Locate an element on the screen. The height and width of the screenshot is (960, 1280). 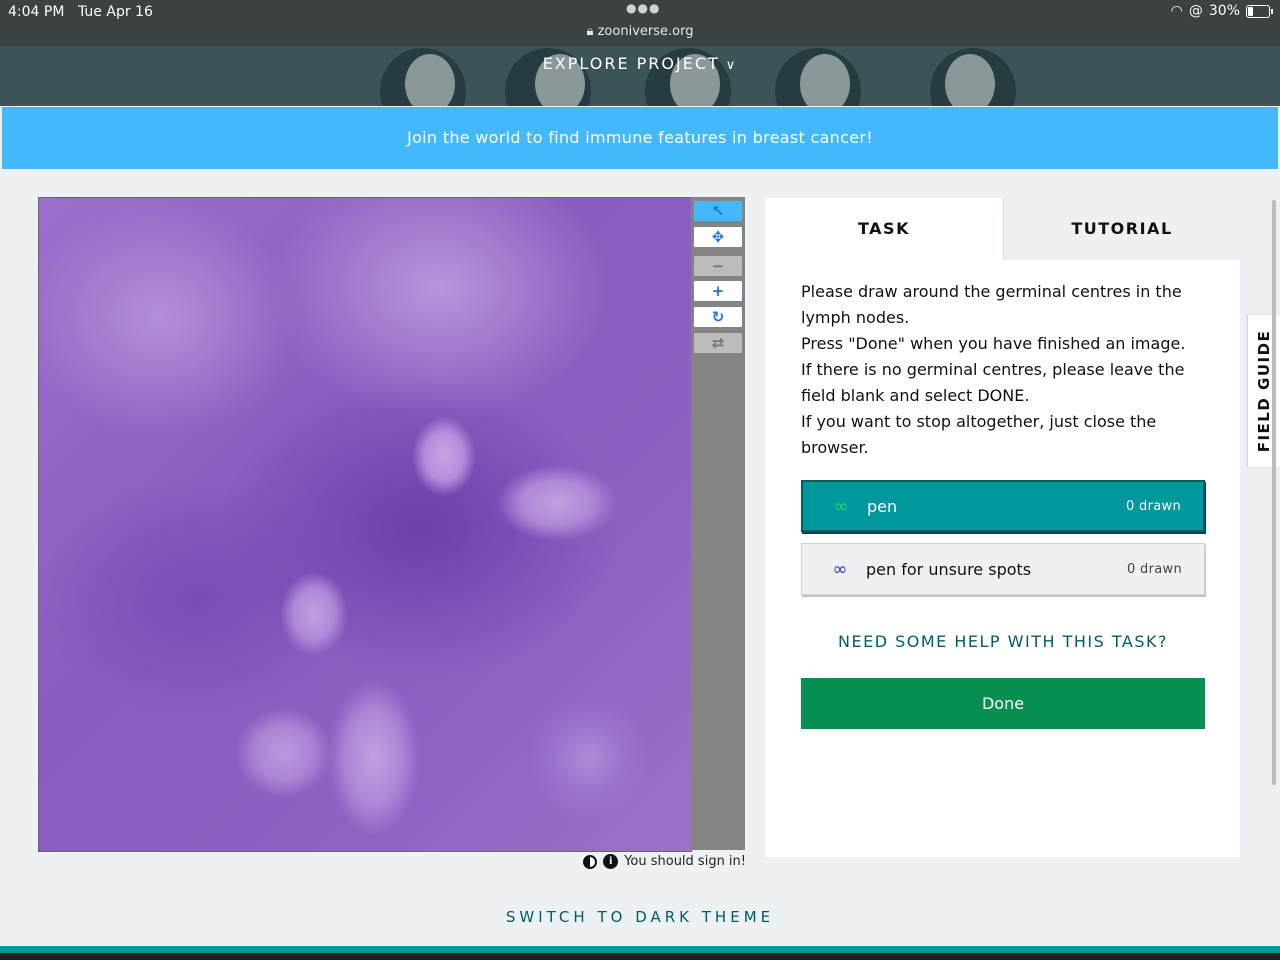
page-scrollbar is located at coordinates (1274, 492).